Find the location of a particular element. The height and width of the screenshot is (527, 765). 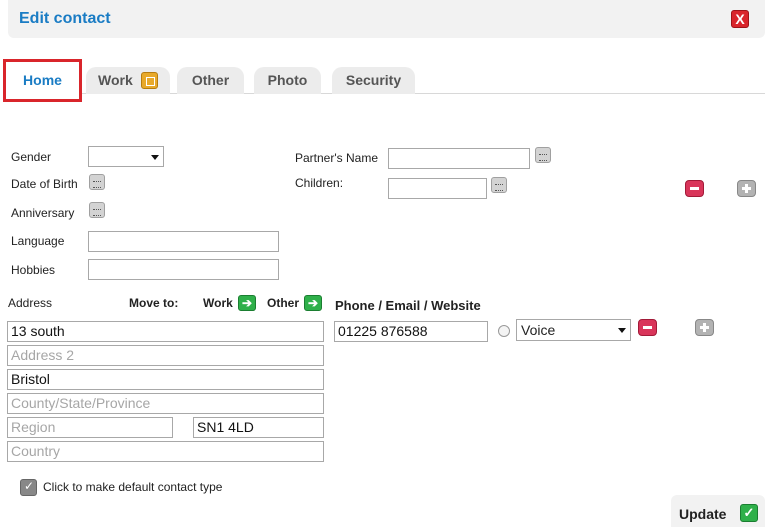

add-child-button is located at coordinates (746, 188).